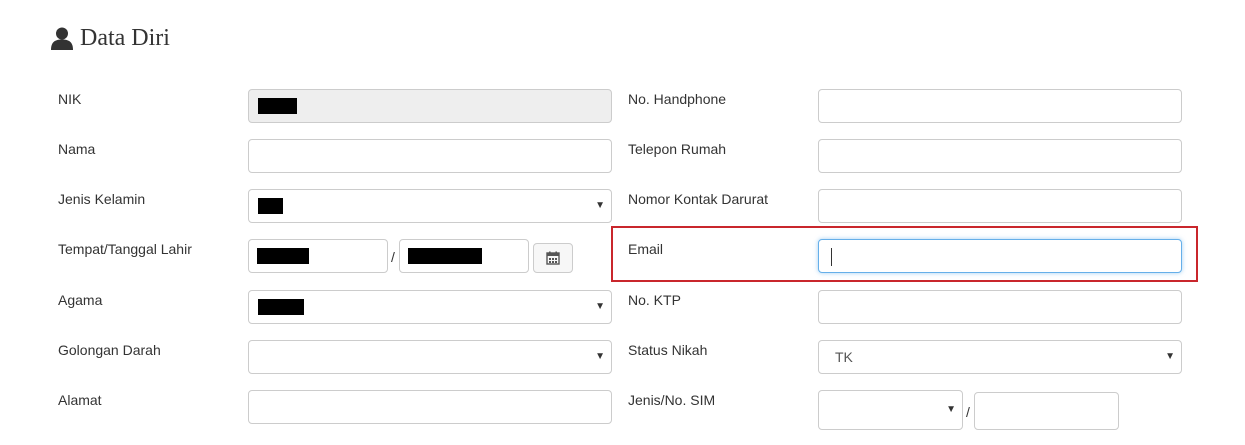 The image size is (1245, 445). I want to click on calendar-button, so click(553, 258).